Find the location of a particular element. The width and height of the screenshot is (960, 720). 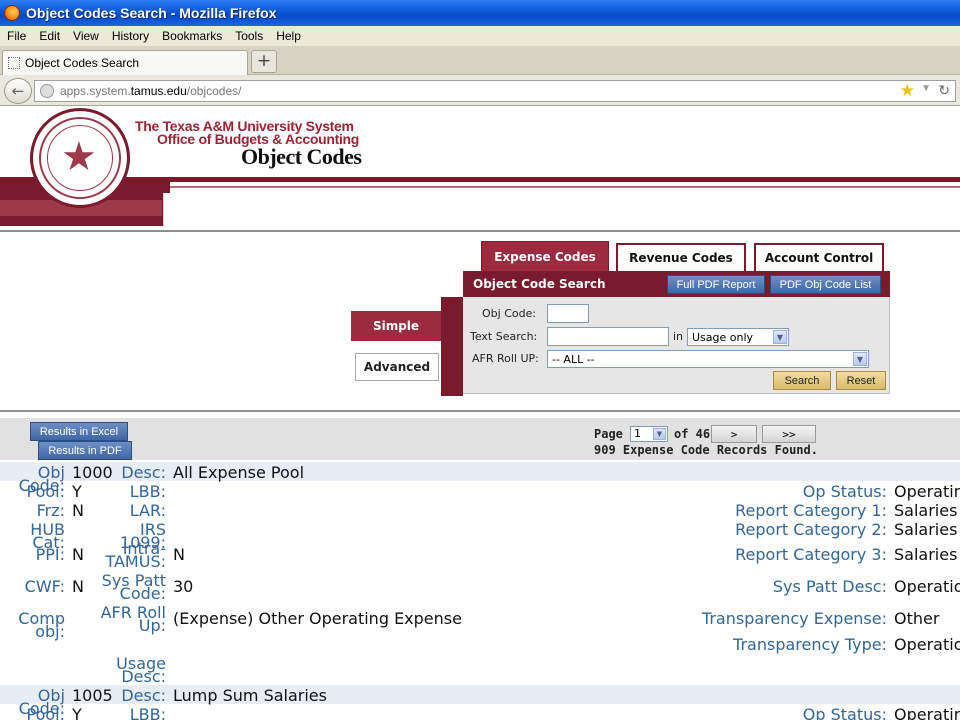

url-domain: tamus.edu is located at coordinates (158, 91).